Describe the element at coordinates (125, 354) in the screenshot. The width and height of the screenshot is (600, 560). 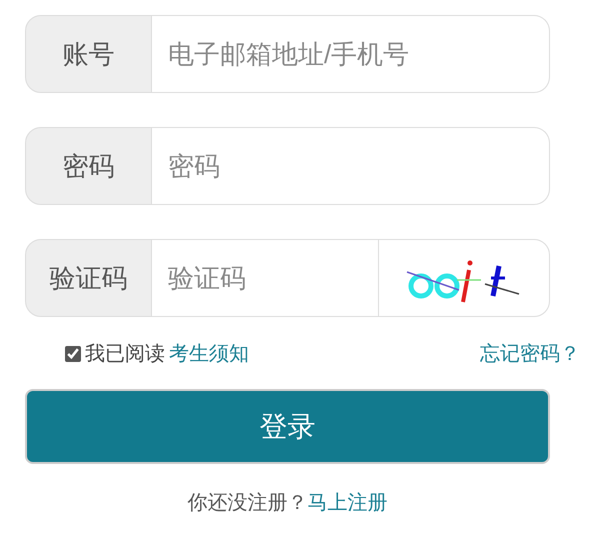
I see `agreement-text: 我已阅读` at that location.